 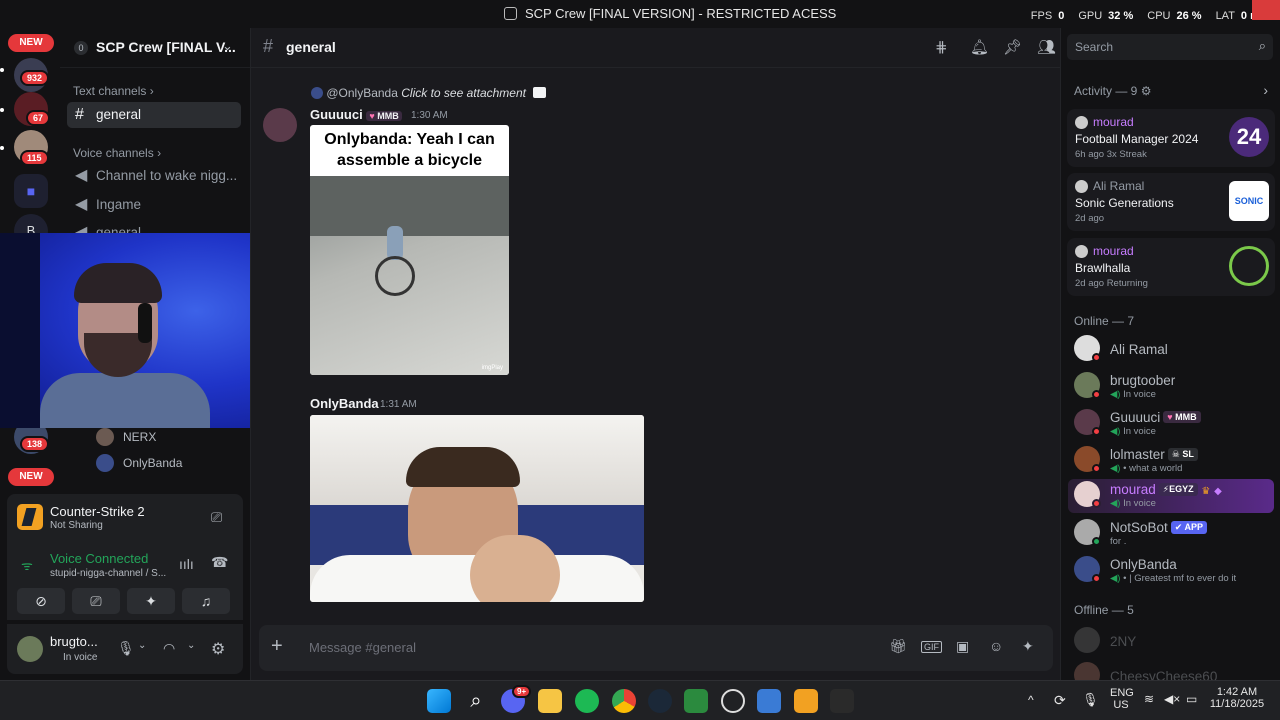 I want to click on chevron-up-icon: ^, so click(x=1031, y=700).